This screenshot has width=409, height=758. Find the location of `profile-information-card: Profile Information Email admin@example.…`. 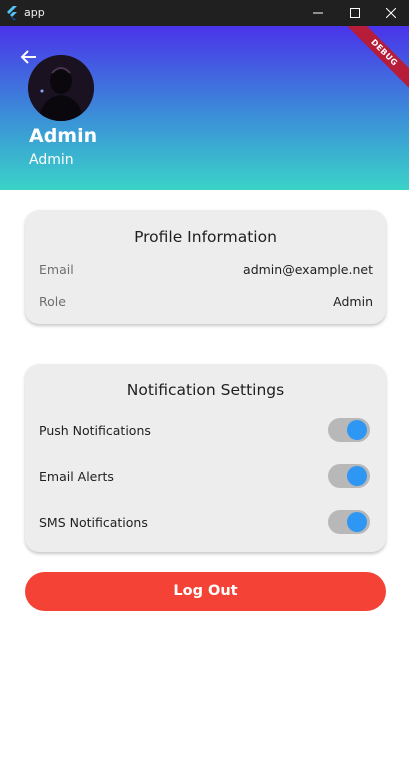

profile-information-card: Profile Information Email admin@example.… is located at coordinates (205, 267).